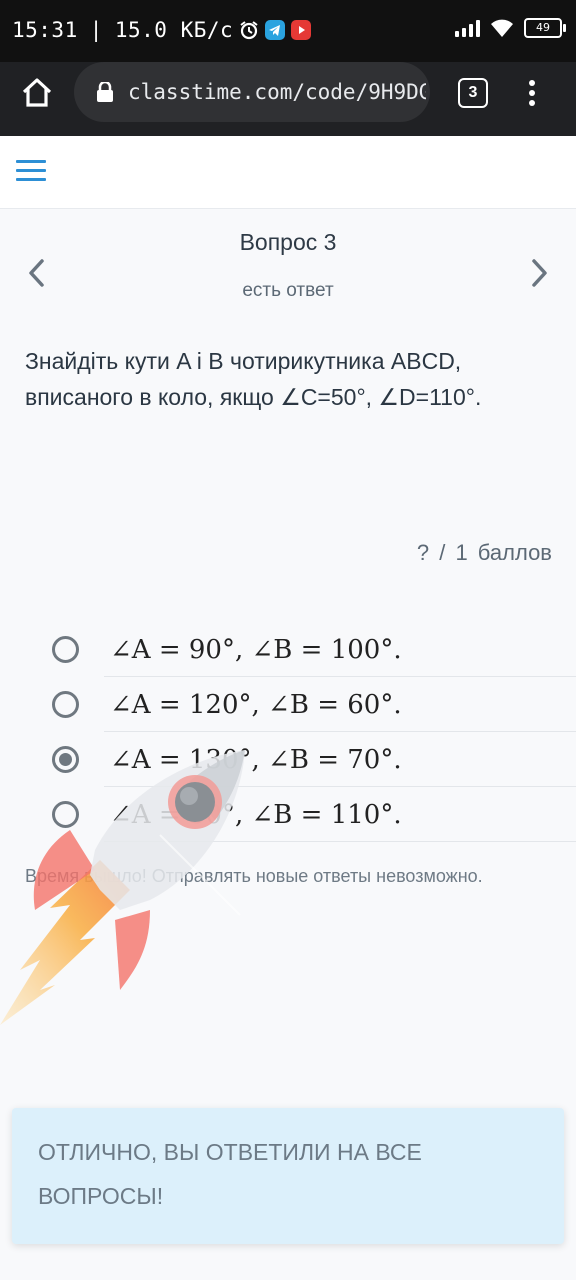  Describe the element at coordinates (473, 93) in the screenshot. I see `tabs-icon: 3` at that location.